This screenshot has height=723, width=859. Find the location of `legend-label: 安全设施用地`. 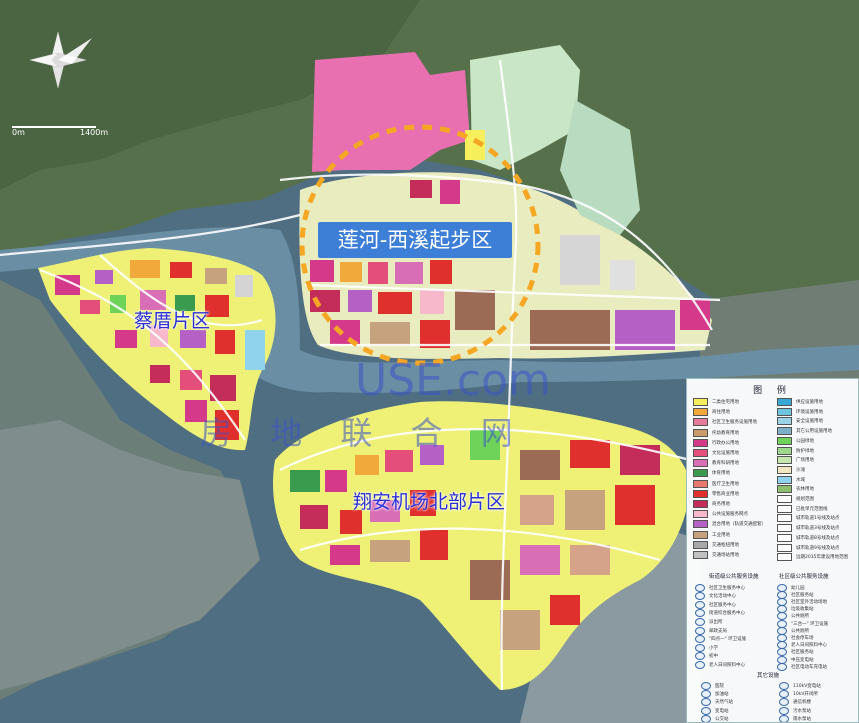

legend-label: 安全设施用地 is located at coordinates (809, 422).